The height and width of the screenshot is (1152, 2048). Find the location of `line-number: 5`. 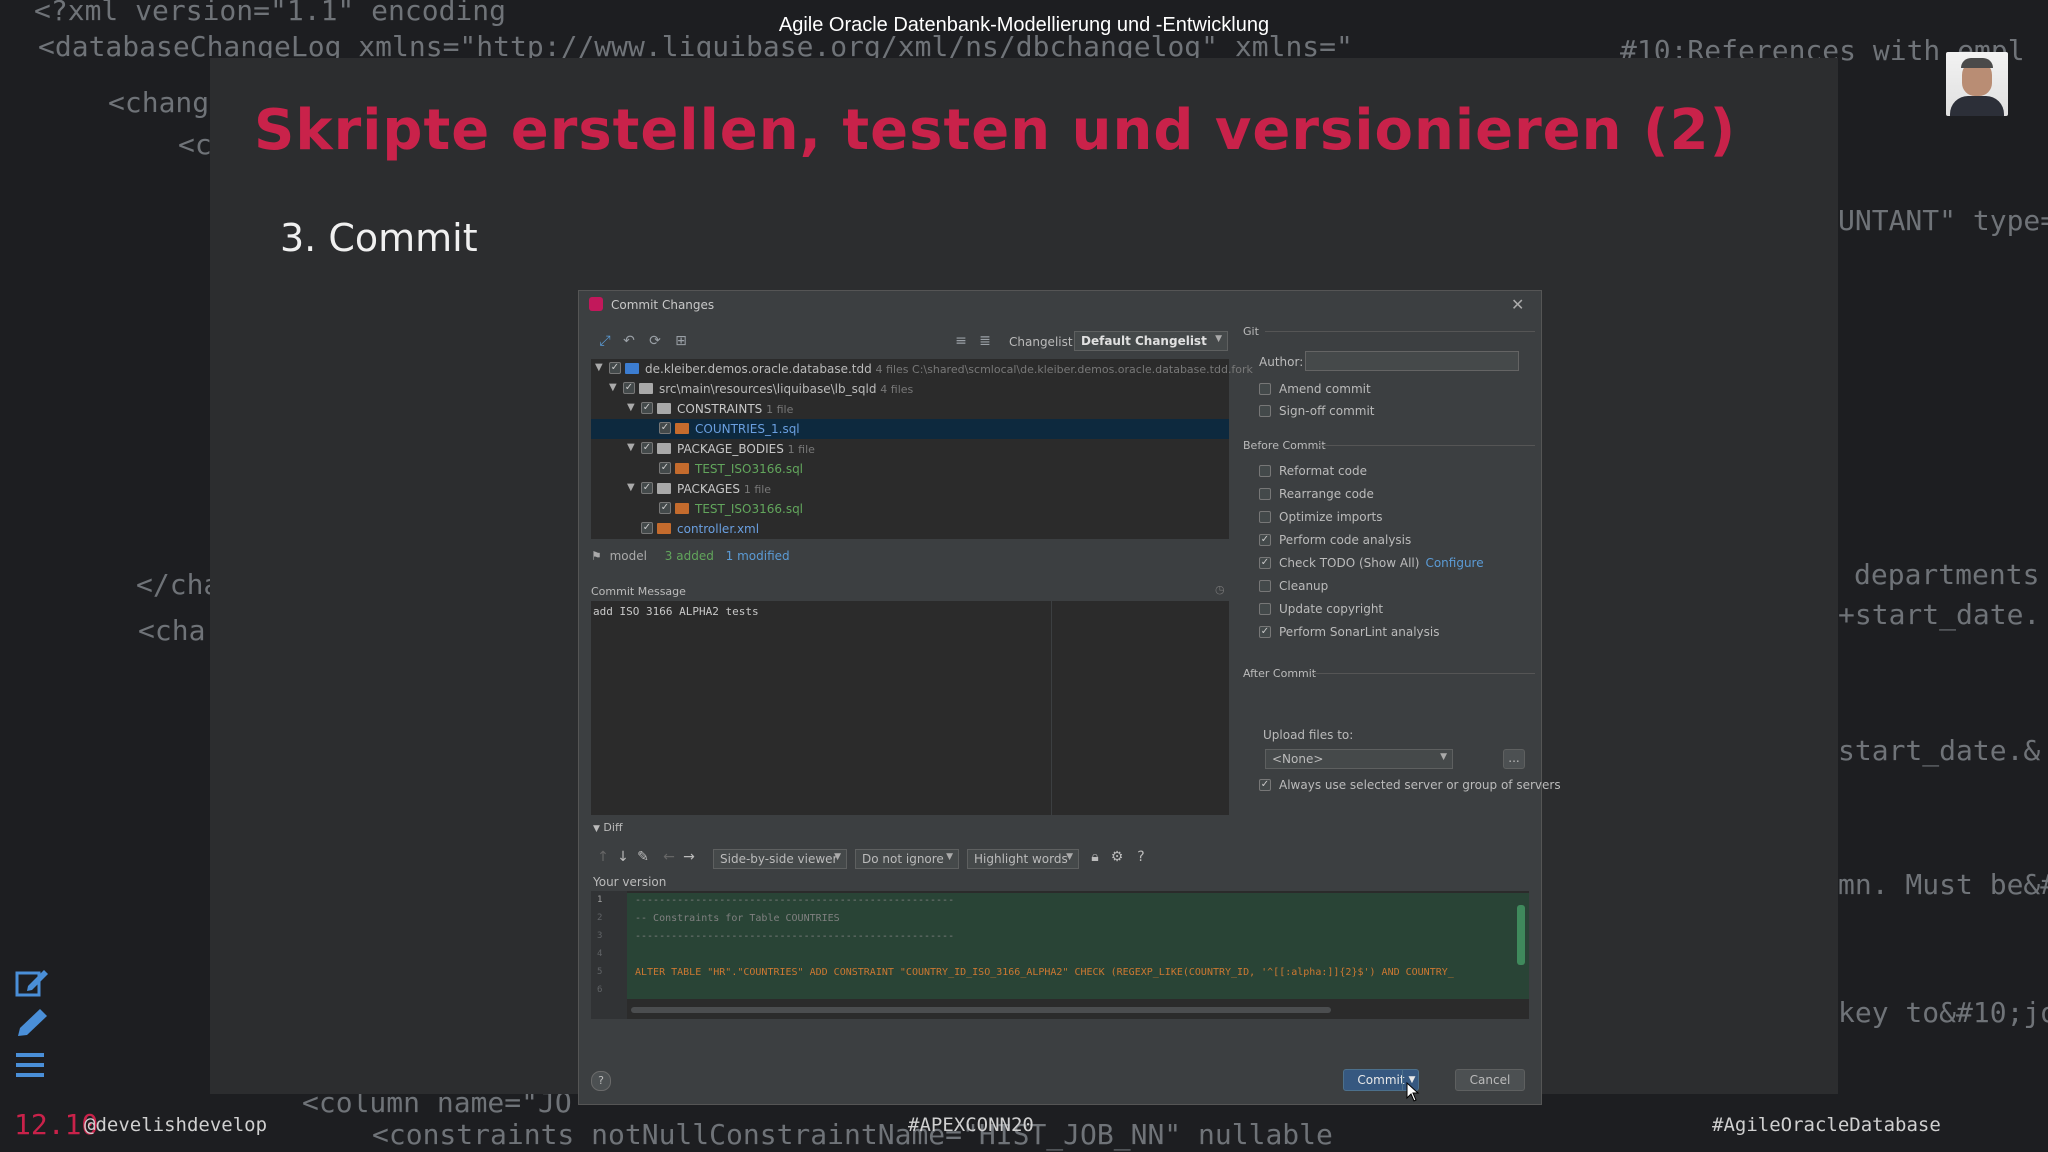

line-number: 5 is located at coordinates (600, 972).